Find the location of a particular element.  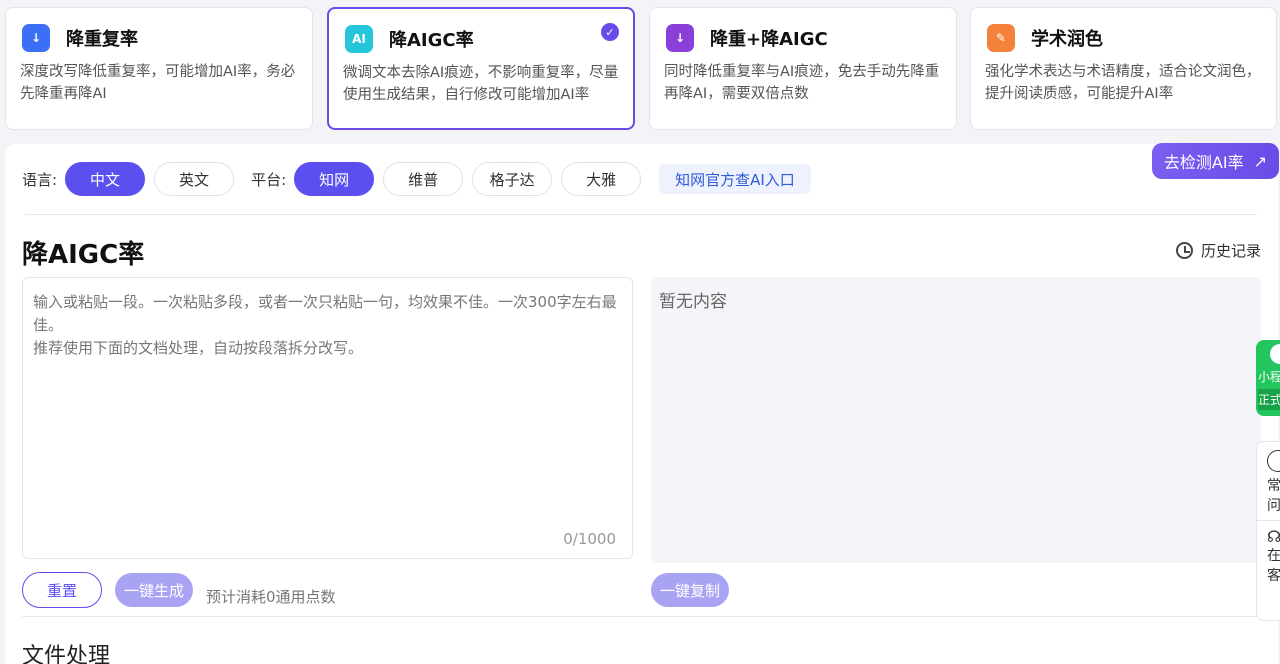

faq-button: 常问 is located at coordinates (1273, 483).